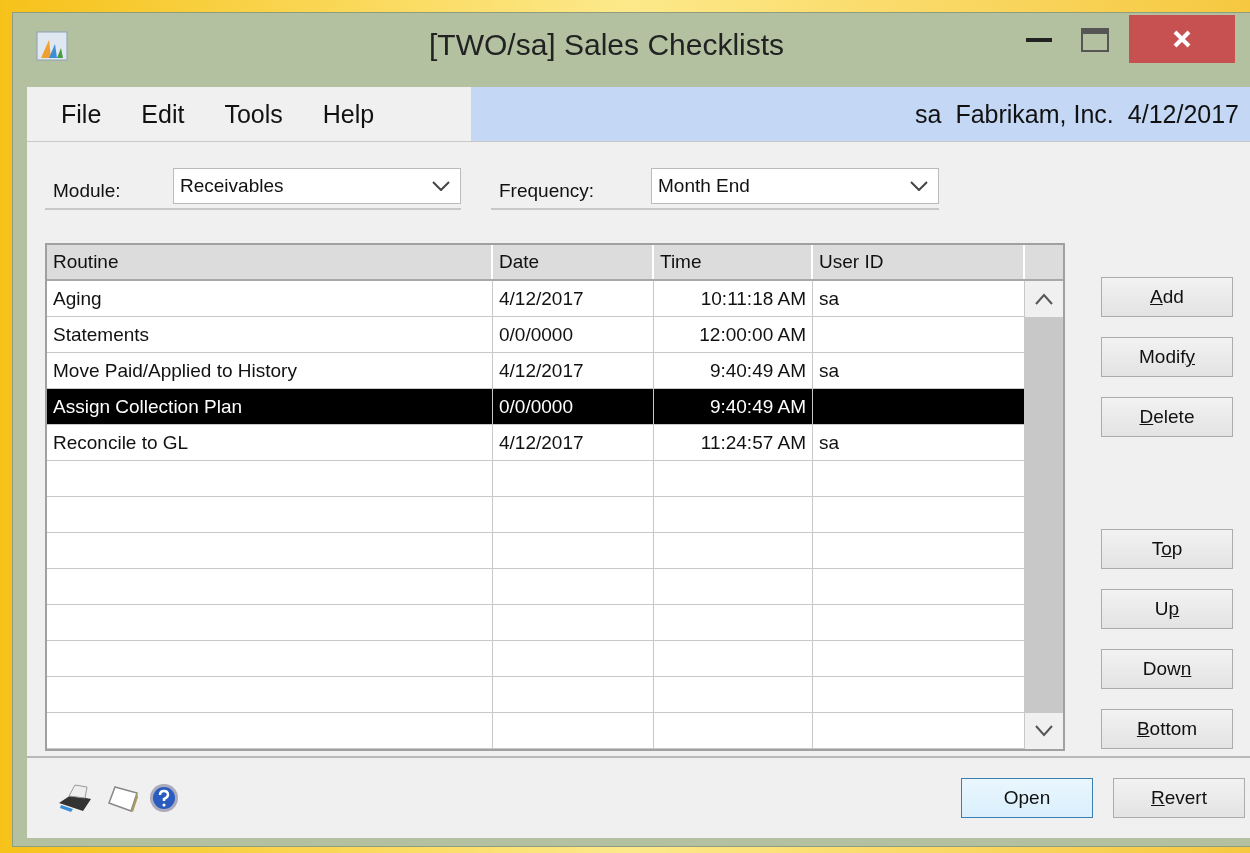 This screenshot has height=853, width=1250. What do you see at coordinates (270, 298) in the screenshot?
I see `table-cell: Aging` at bounding box center [270, 298].